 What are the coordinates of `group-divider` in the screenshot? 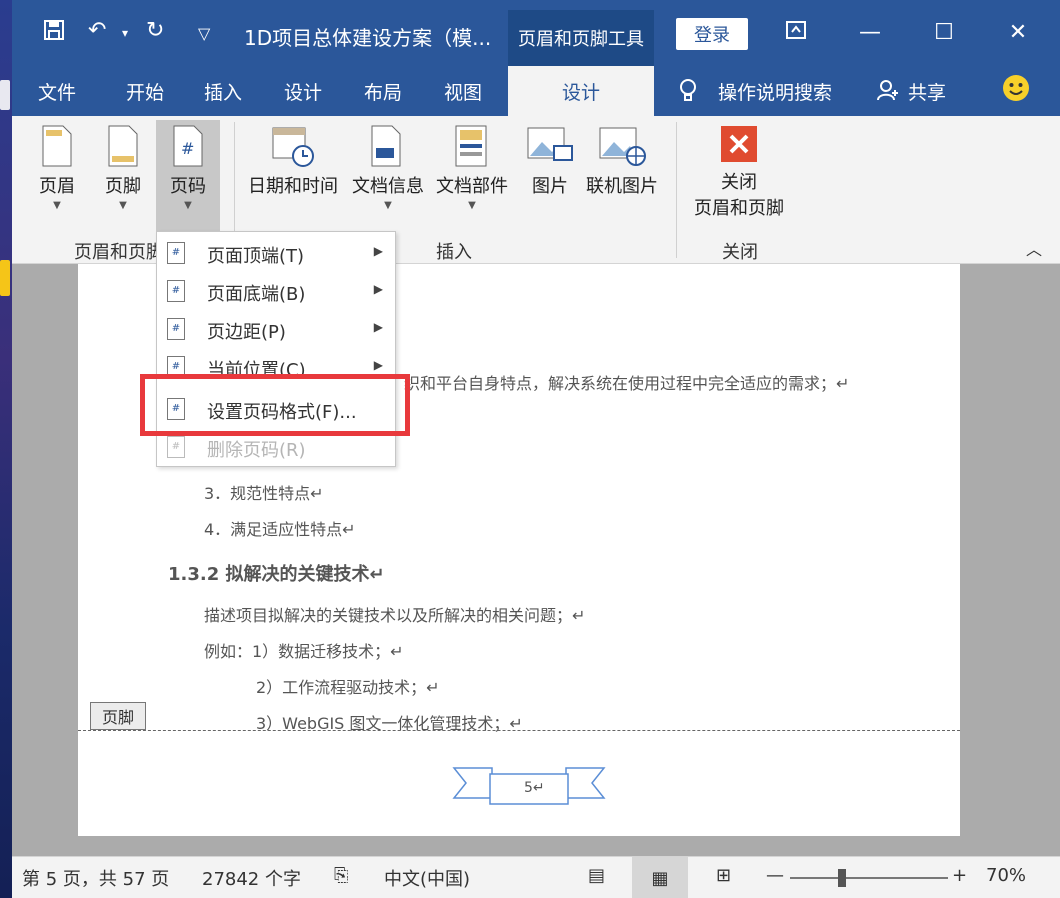 It's located at (676, 190).